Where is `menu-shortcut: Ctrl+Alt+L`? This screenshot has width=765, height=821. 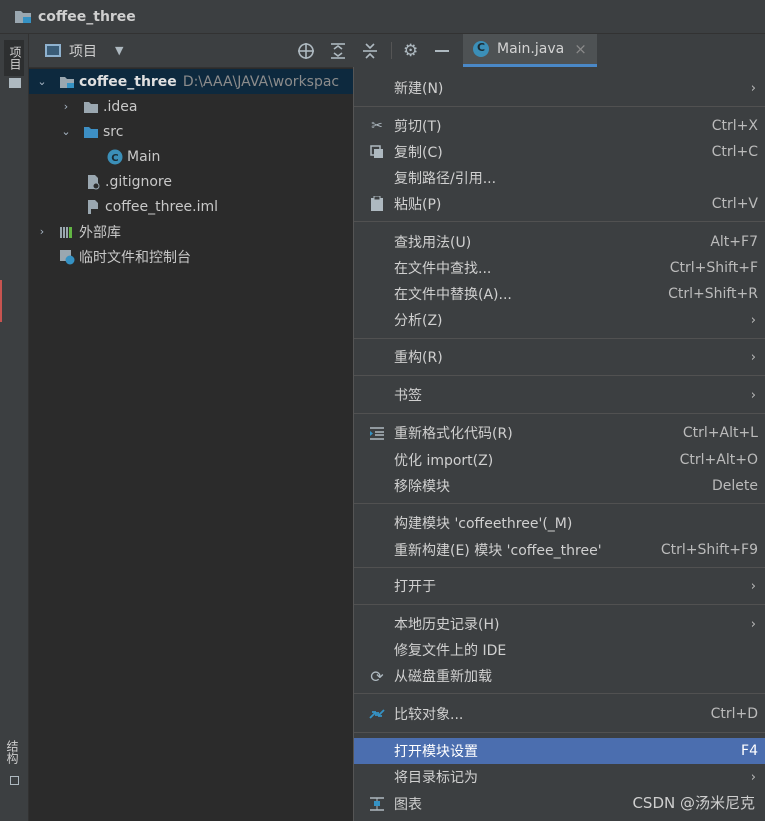
menu-shortcut: Ctrl+Alt+L is located at coordinates (720, 433).